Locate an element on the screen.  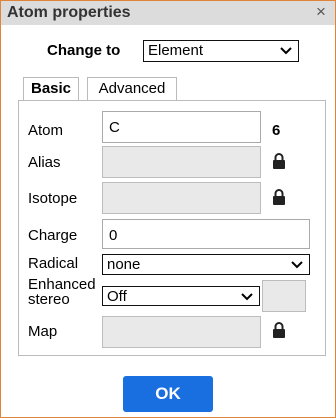
tab-basic: Basic is located at coordinates (51, 89).